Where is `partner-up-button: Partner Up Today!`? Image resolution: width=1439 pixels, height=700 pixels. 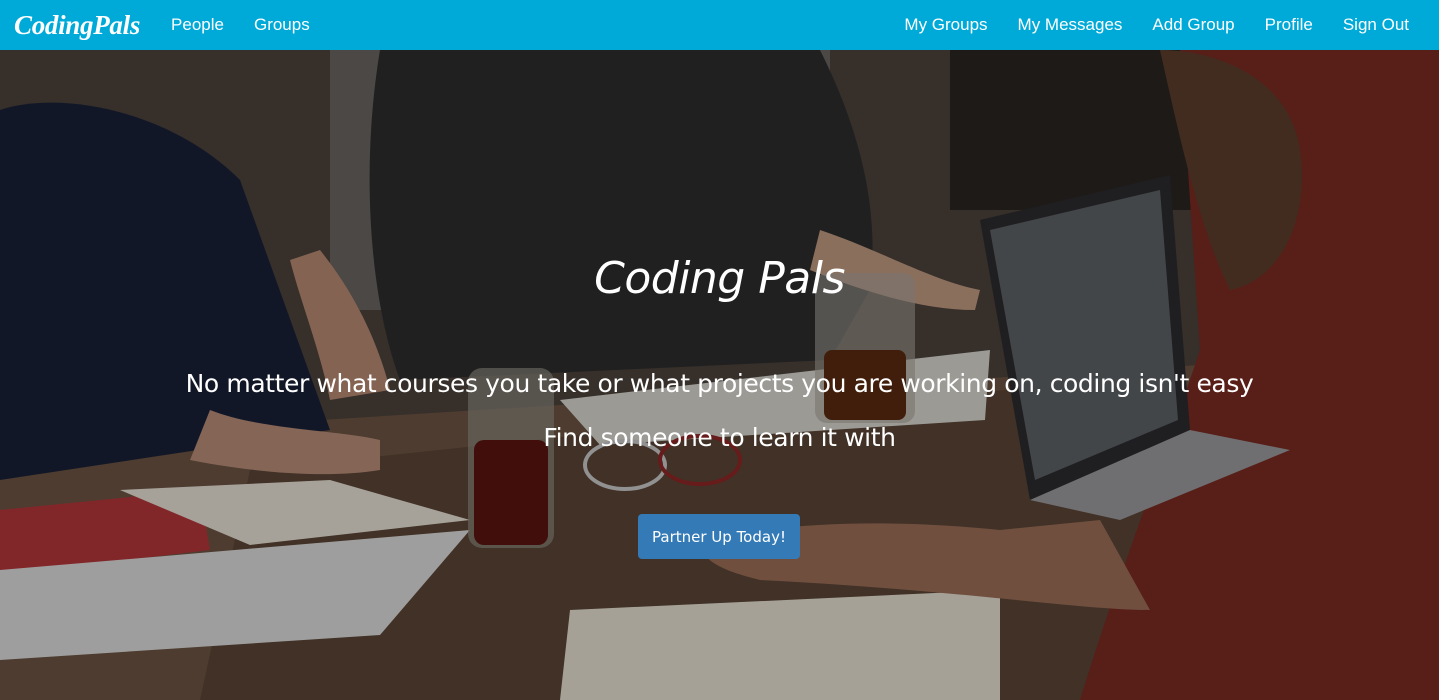
partner-up-button: Partner Up Today! is located at coordinates (719, 536).